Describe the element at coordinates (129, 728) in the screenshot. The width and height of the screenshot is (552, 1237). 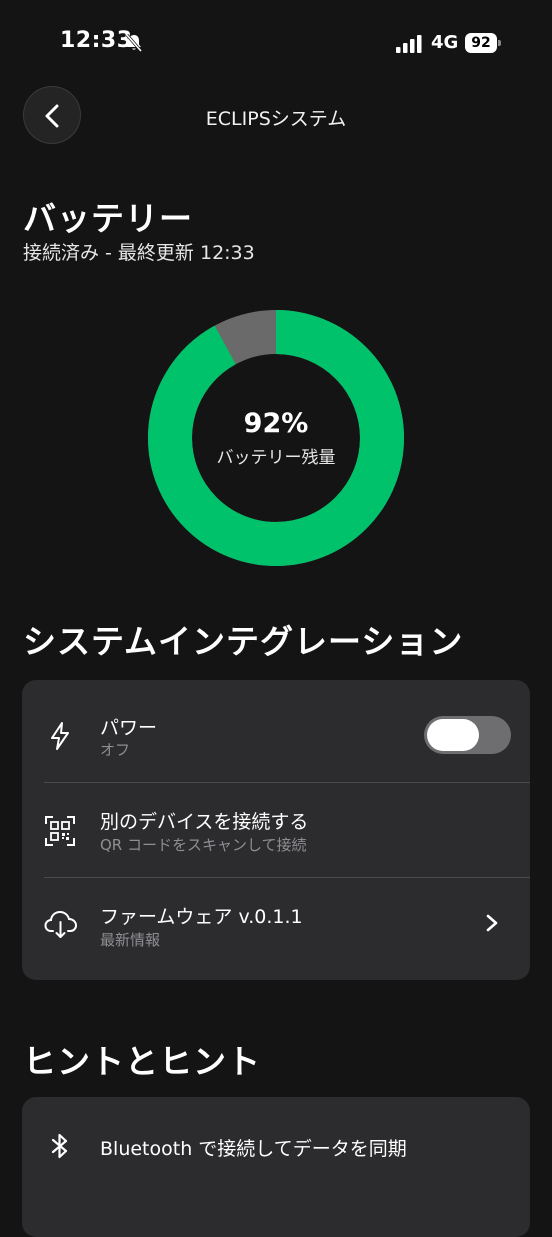
I see `power-title: パワー` at that location.